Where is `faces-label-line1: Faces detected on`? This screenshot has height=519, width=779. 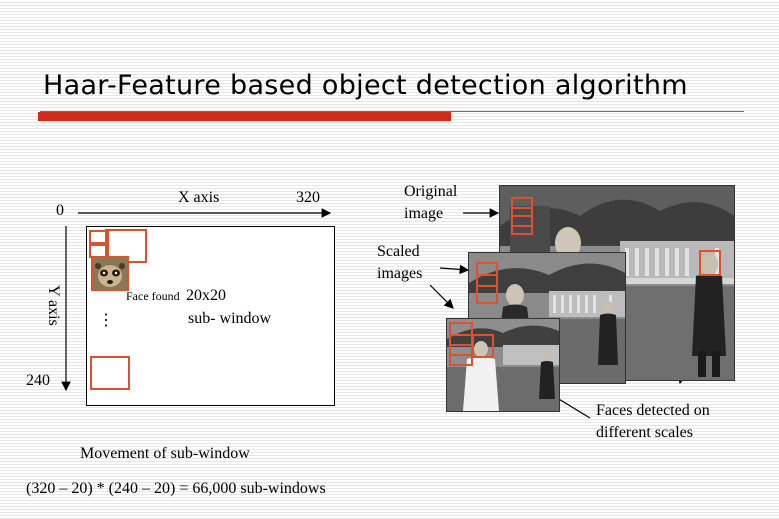
faces-label-line1: Faces detected on is located at coordinates (653, 410).